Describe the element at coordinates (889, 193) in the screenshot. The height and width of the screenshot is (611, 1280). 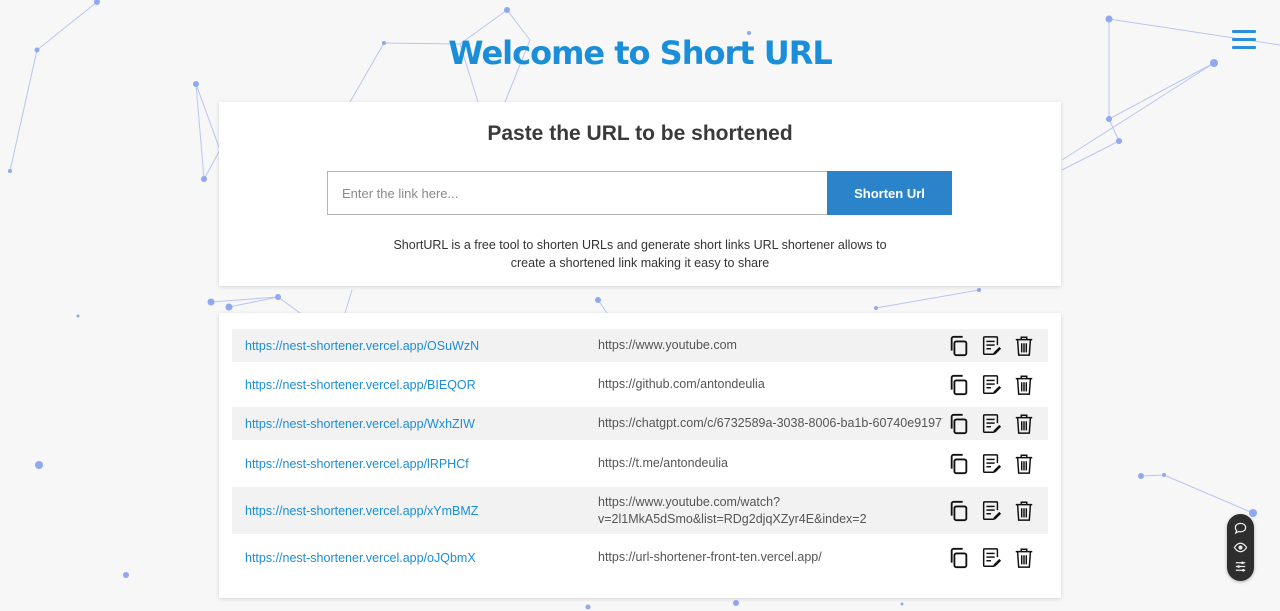
I see `shorten-url-button: Shorten Url` at that location.